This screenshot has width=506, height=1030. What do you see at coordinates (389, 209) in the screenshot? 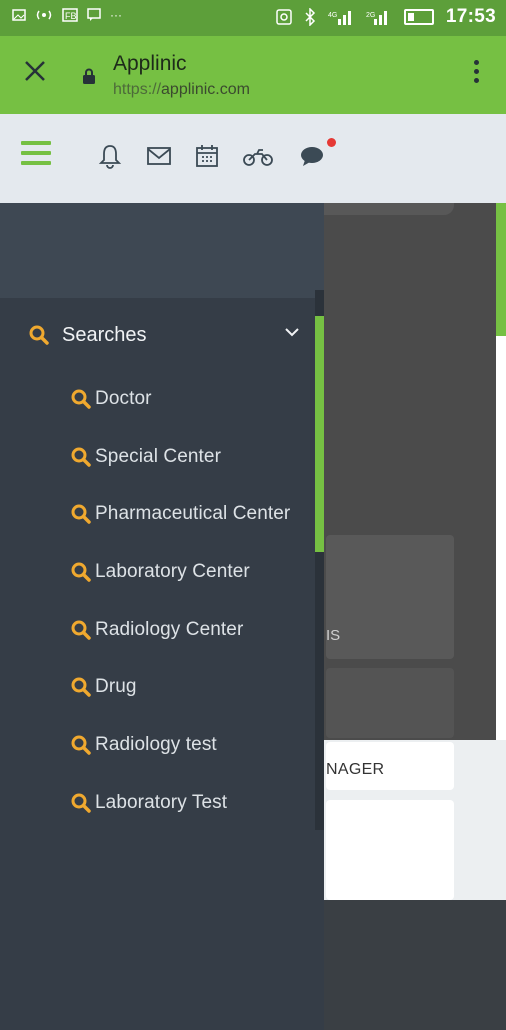
I see `page-header-edge` at bounding box center [389, 209].